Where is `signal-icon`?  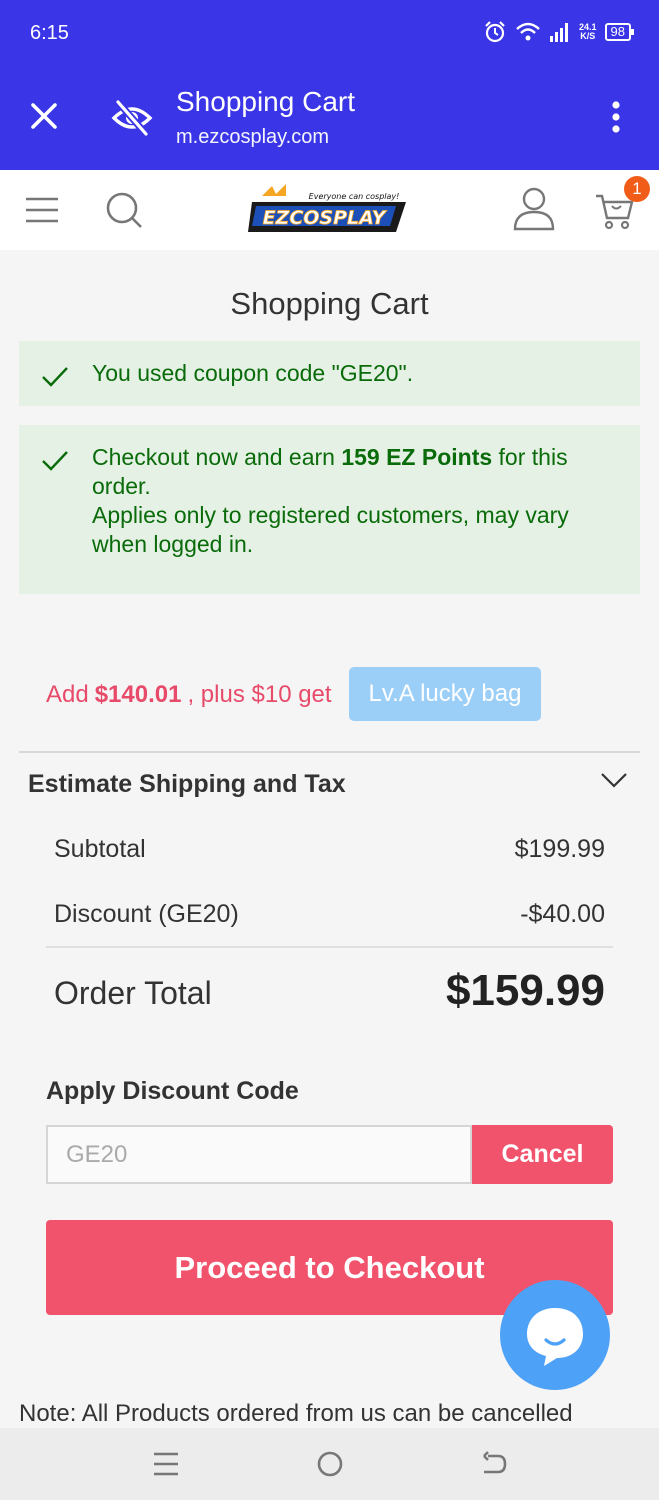 signal-icon is located at coordinates (559, 32).